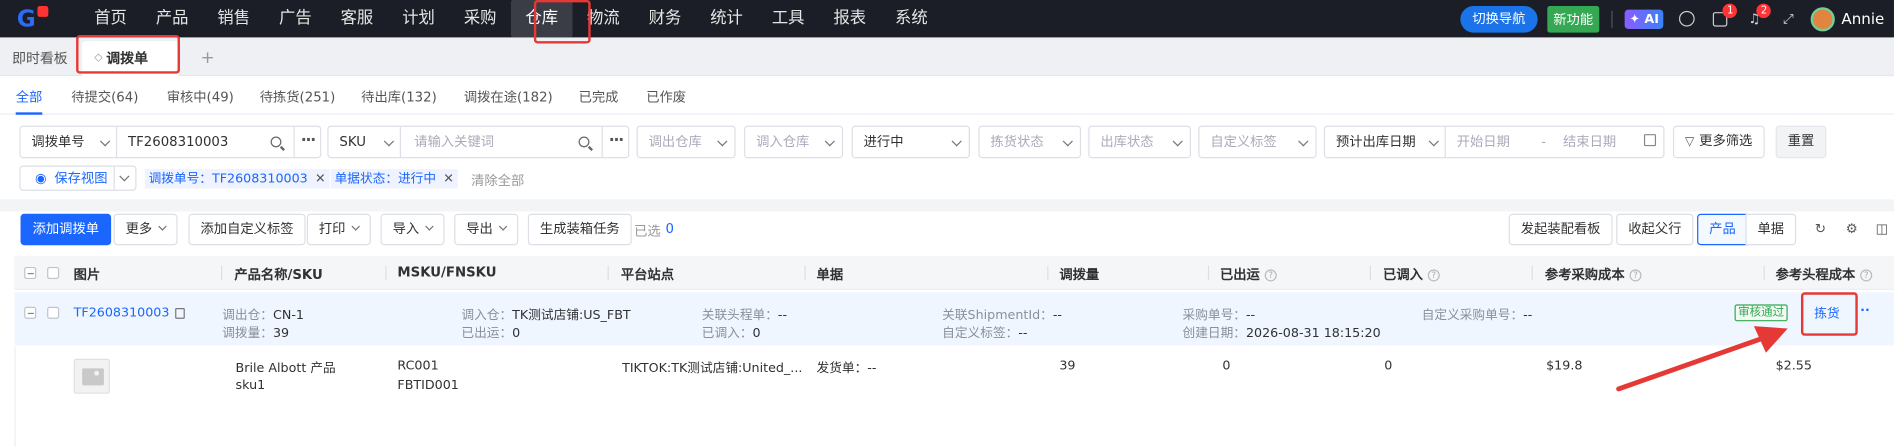 This screenshot has height=447, width=1894. I want to click on view-product-button: 产品, so click(1722, 229).